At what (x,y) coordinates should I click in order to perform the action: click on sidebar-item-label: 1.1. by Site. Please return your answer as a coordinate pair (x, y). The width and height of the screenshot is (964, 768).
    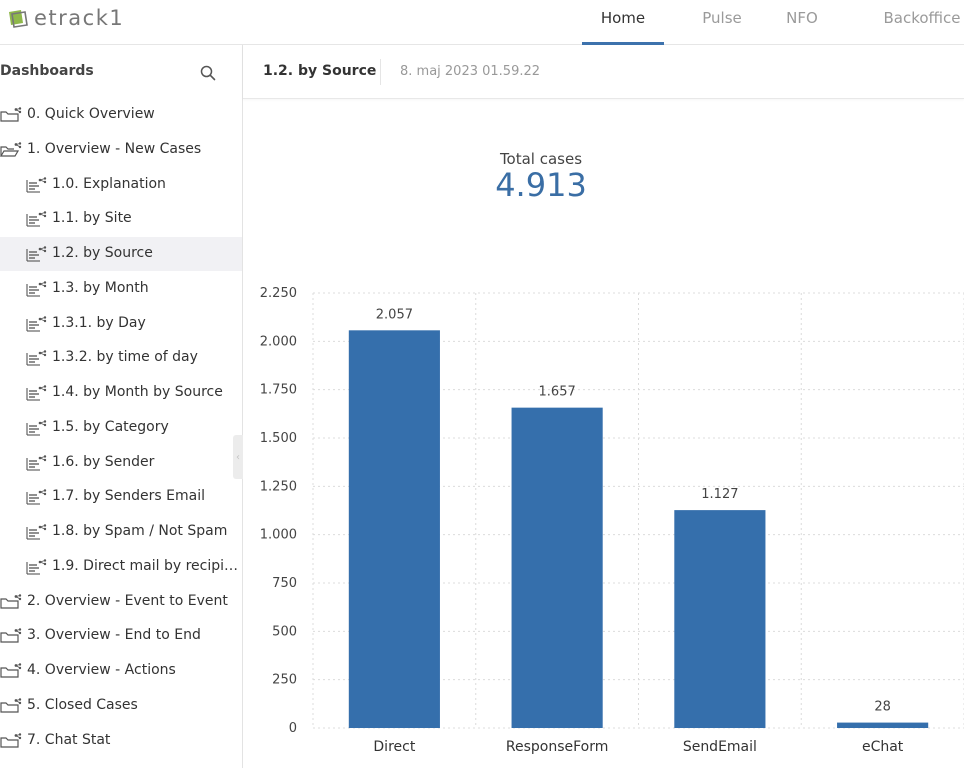
    Looking at the image, I should click on (92, 218).